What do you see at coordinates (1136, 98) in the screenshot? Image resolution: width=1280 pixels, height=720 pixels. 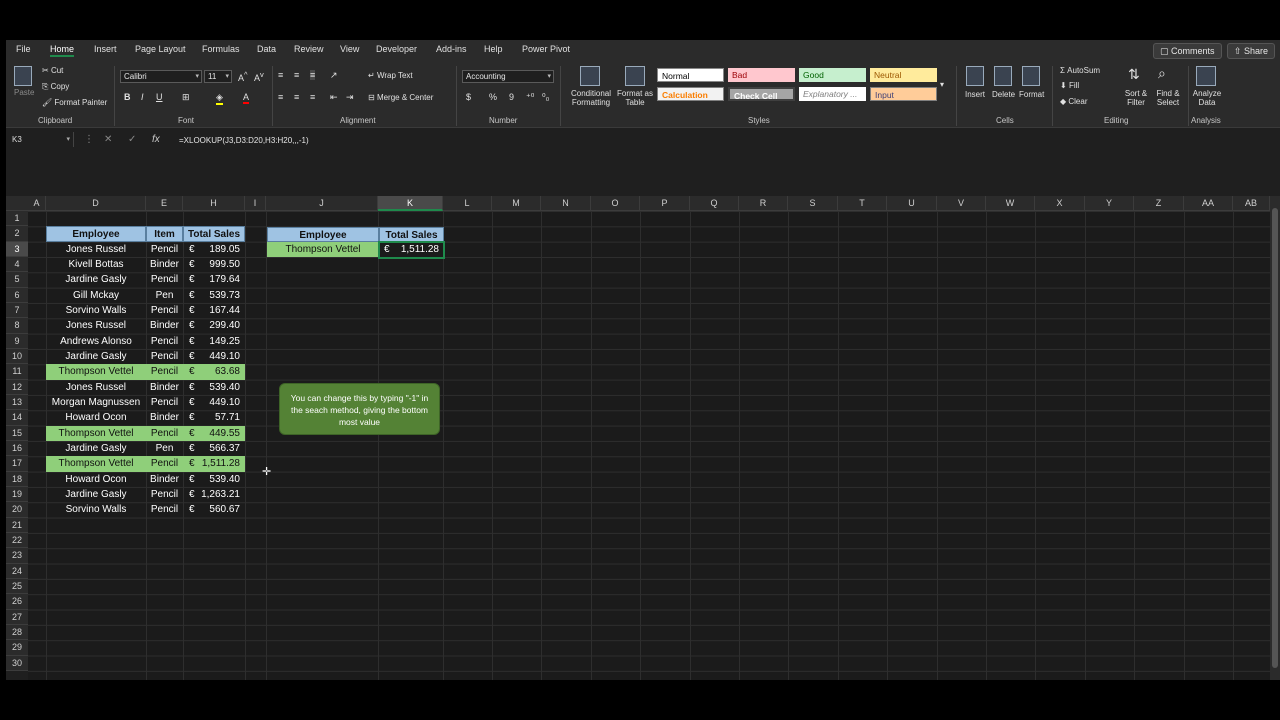 I see `sort-filter-button: Sort & Filter` at bounding box center [1136, 98].